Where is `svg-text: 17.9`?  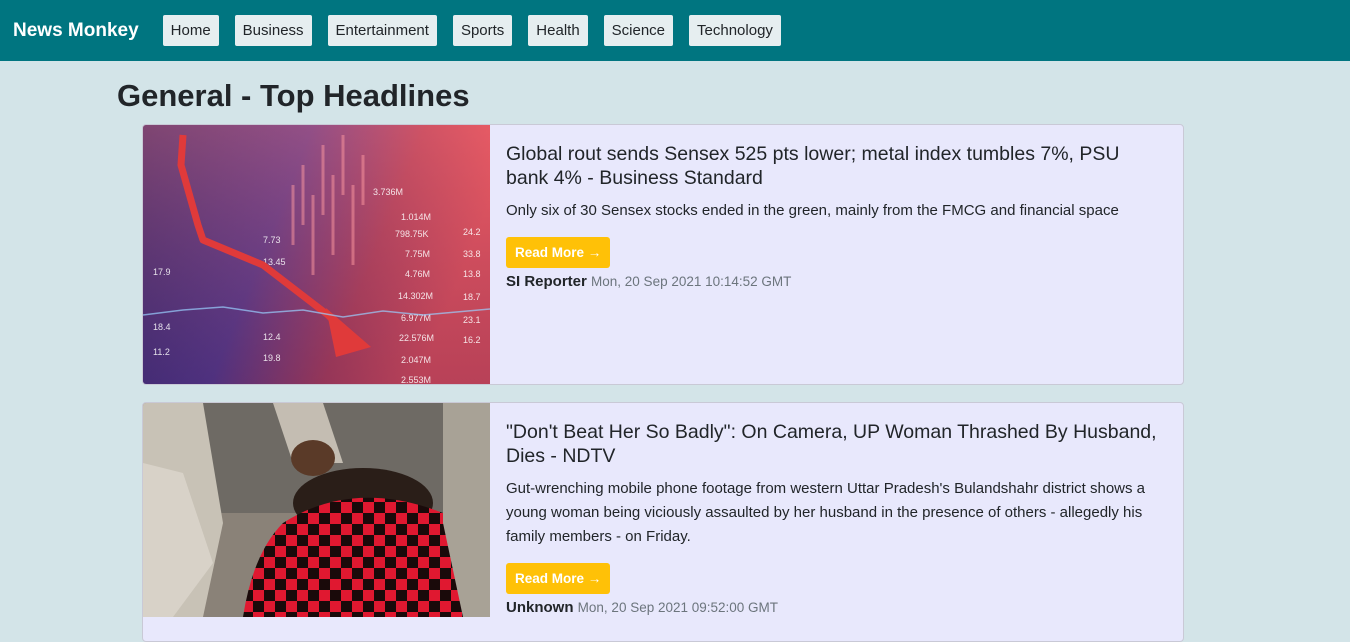 svg-text: 17.9 is located at coordinates (162, 272).